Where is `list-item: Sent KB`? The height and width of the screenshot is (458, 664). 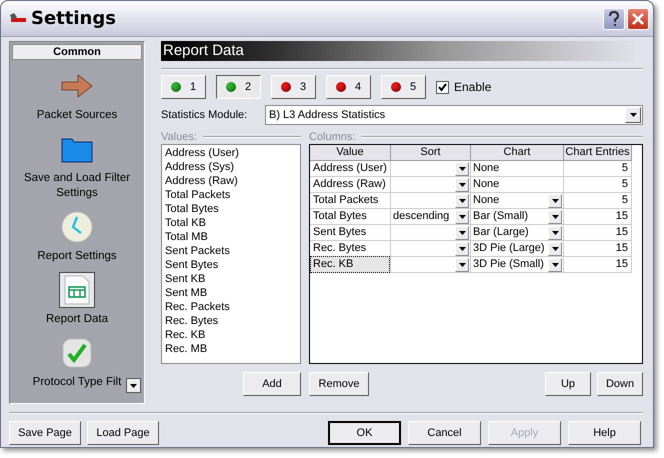
list-item: Sent KB is located at coordinates (231, 279).